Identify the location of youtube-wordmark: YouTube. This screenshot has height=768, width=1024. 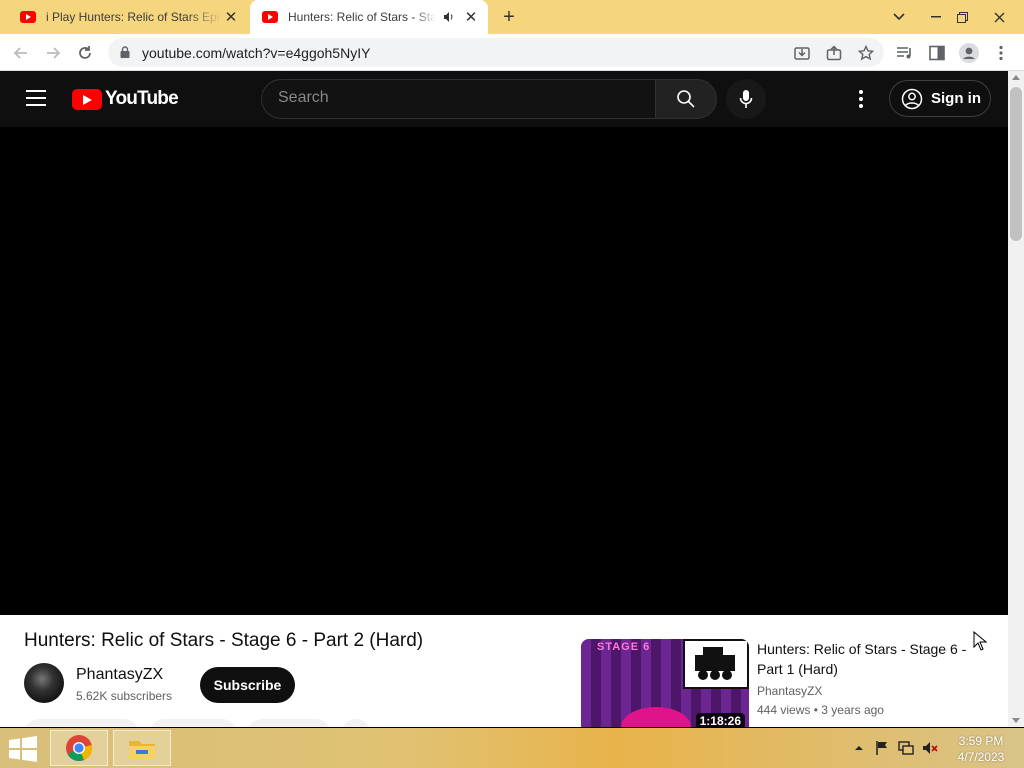
(142, 98).